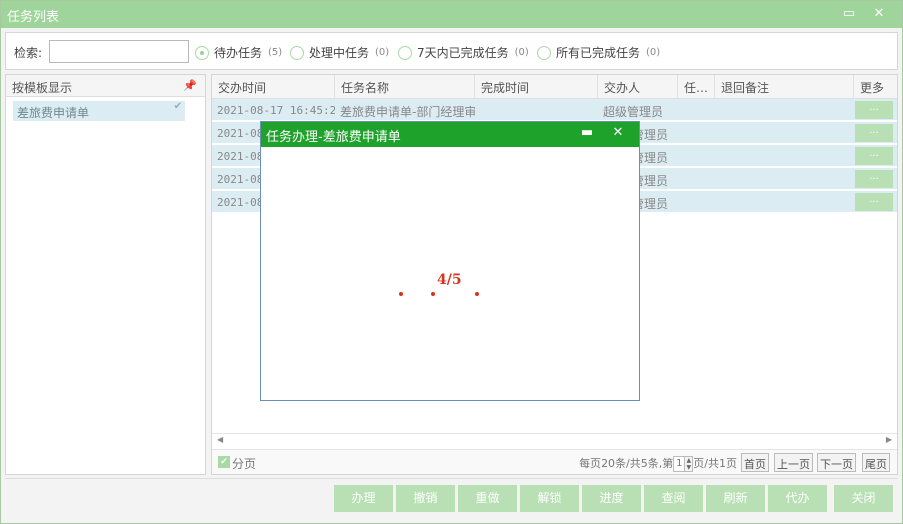  I want to click on cell-assigner: 超级管理员, so click(633, 112).